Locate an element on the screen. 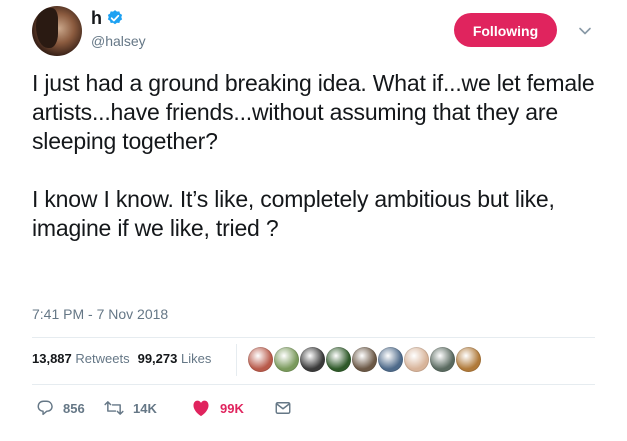 This screenshot has height=441, width=627. tweet-timestamp: 7:41 PM - 7 Nov 2018 is located at coordinates (100, 314).